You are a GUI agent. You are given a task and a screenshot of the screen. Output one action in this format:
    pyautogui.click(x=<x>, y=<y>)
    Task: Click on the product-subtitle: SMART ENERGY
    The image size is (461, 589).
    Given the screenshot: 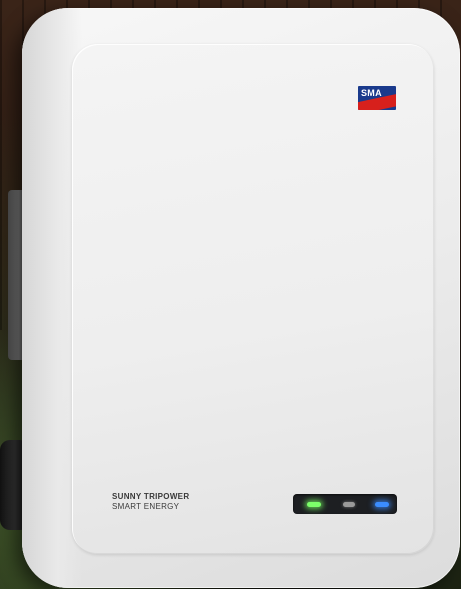 What is the action you would take?
    pyautogui.click(x=146, y=506)
    